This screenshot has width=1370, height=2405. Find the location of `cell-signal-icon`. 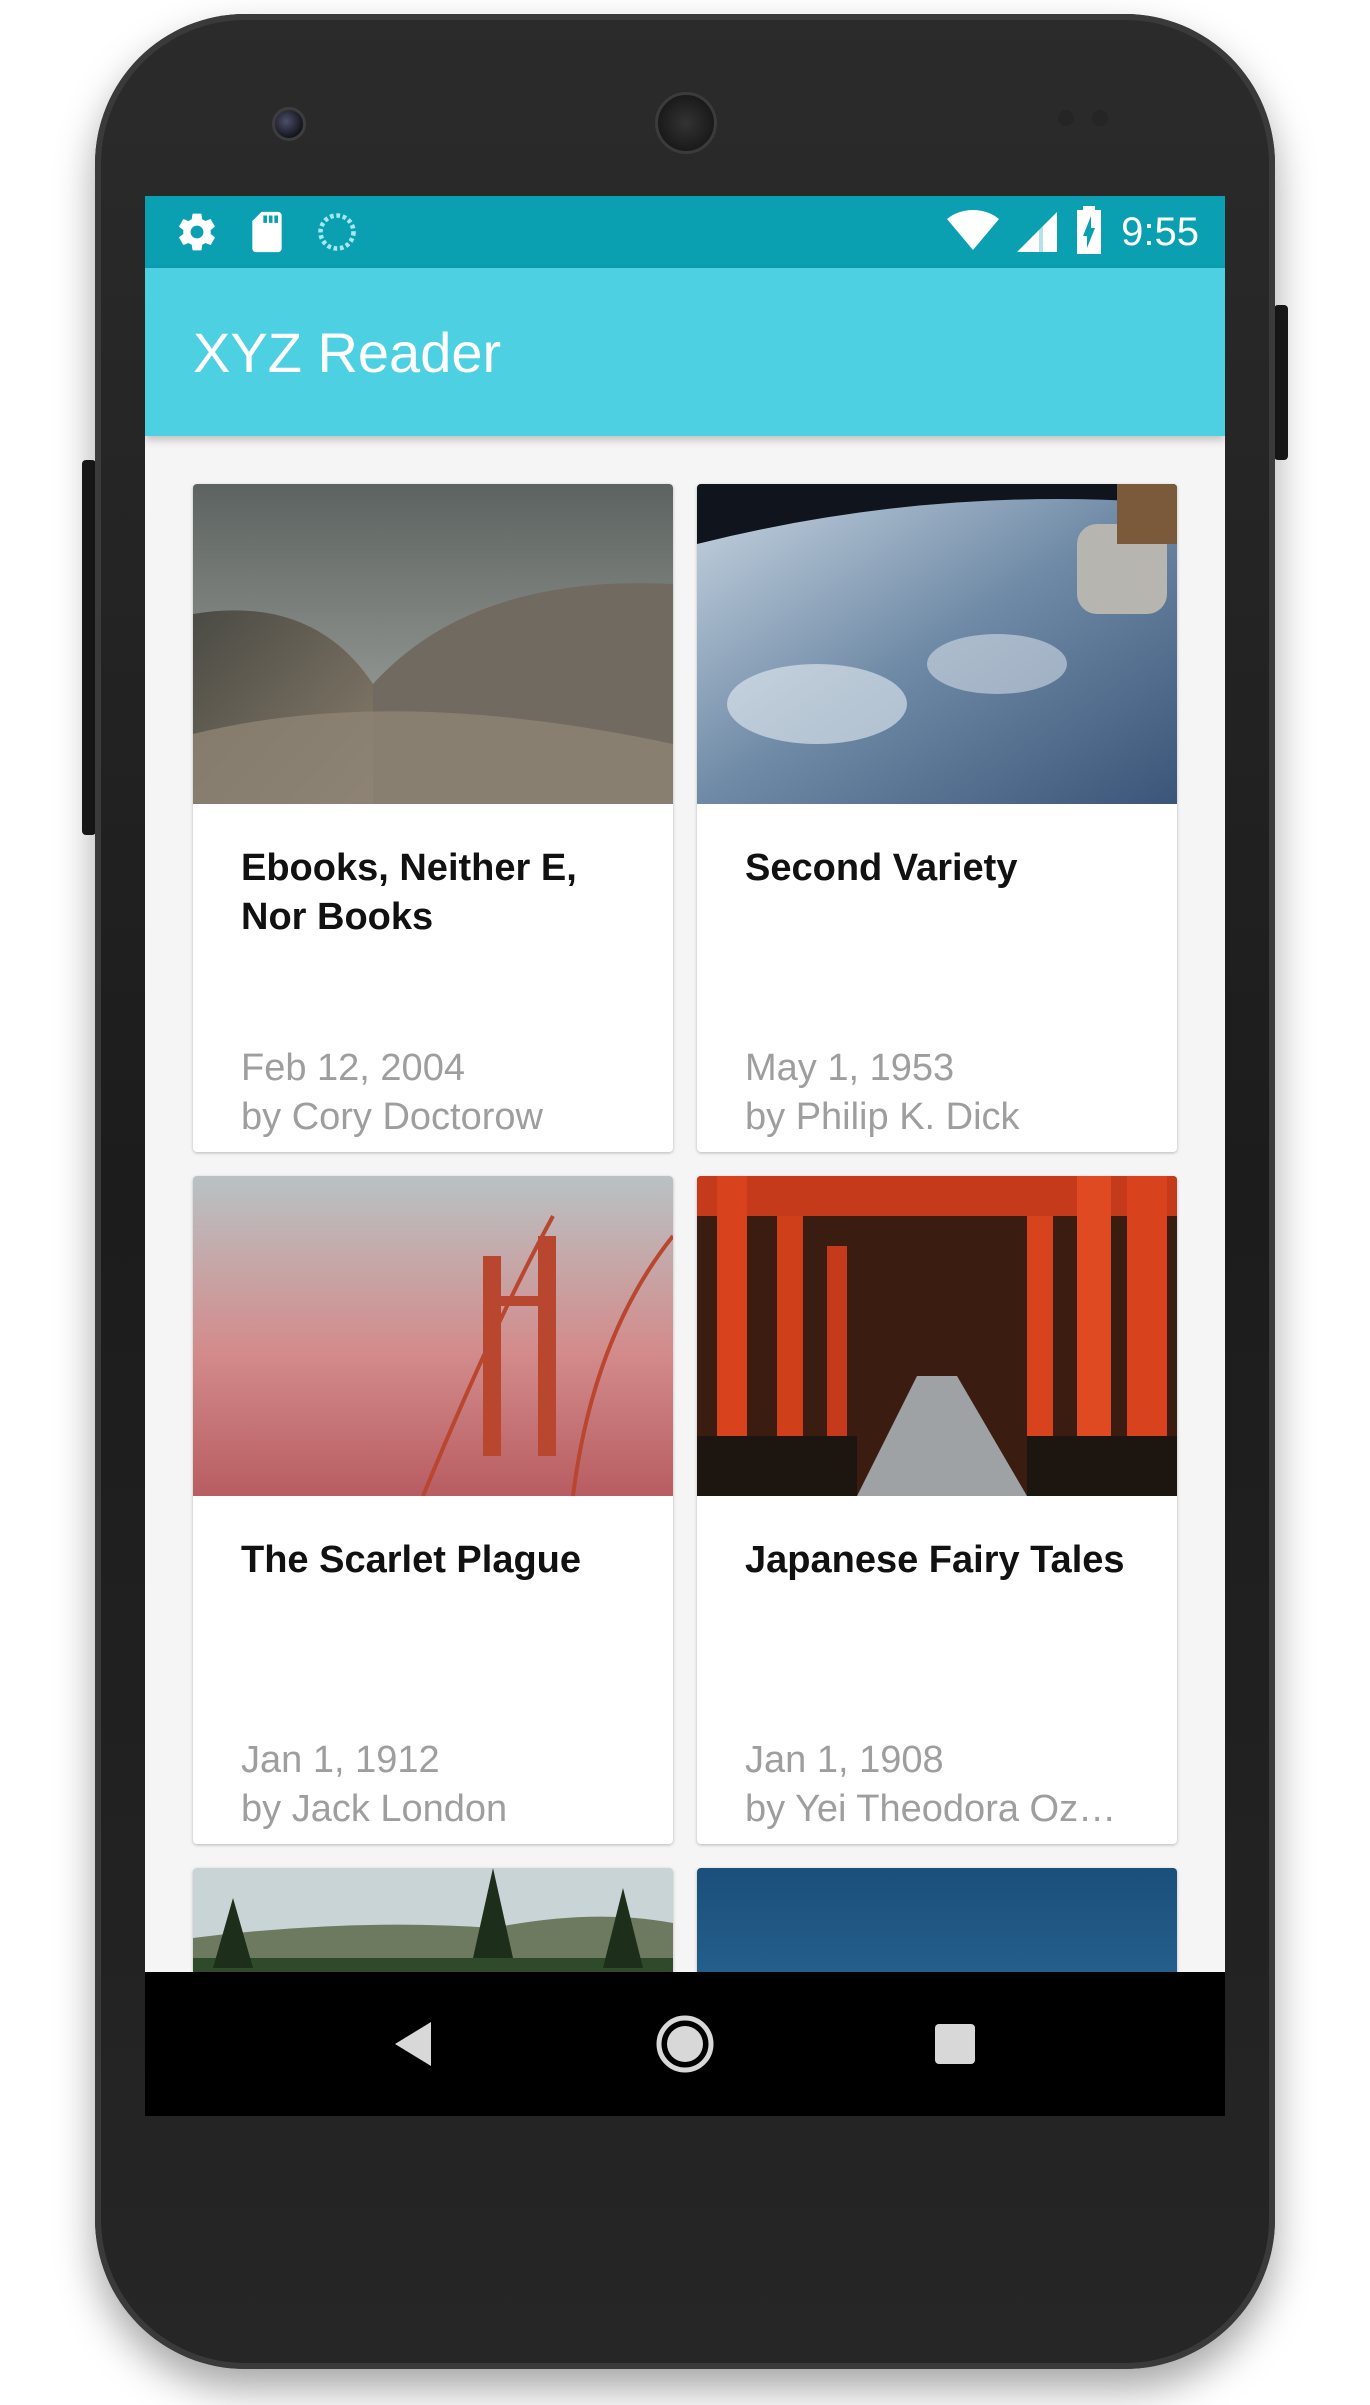

cell-signal-icon is located at coordinates (1037, 232).